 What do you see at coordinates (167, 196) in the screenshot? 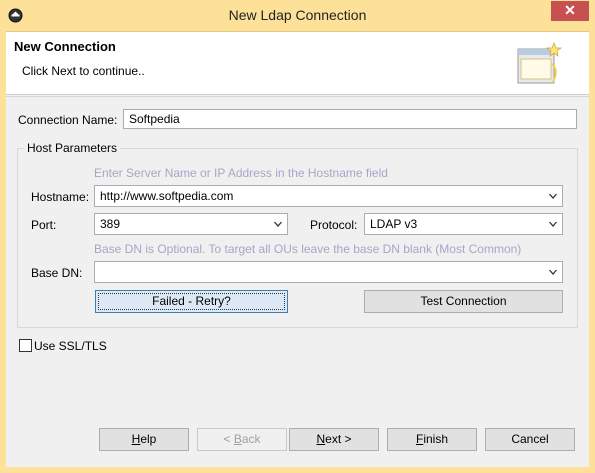
I see `hostname-value: http://www.softpedia.com` at bounding box center [167, 196].